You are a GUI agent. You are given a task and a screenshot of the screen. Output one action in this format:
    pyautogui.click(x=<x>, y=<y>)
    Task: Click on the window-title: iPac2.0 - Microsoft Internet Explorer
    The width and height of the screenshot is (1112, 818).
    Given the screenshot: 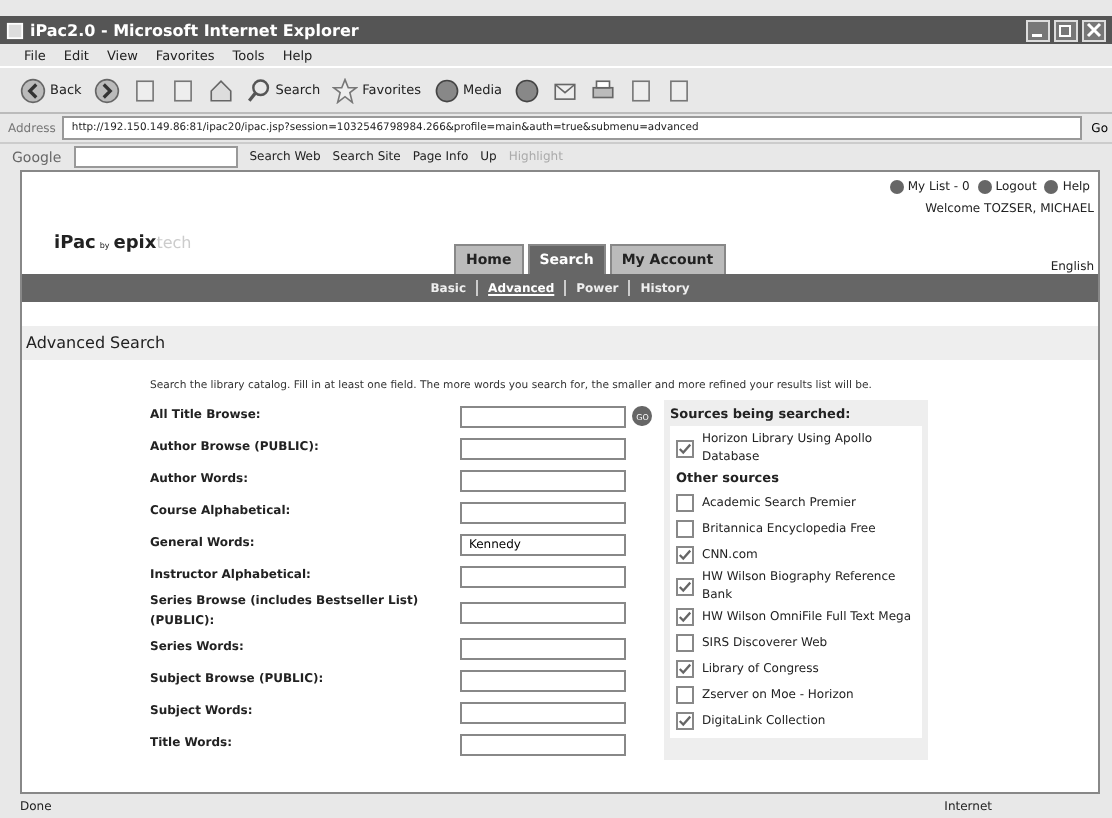 What is the action you would take?
    pyautogui.click(x=194, y=30)
    